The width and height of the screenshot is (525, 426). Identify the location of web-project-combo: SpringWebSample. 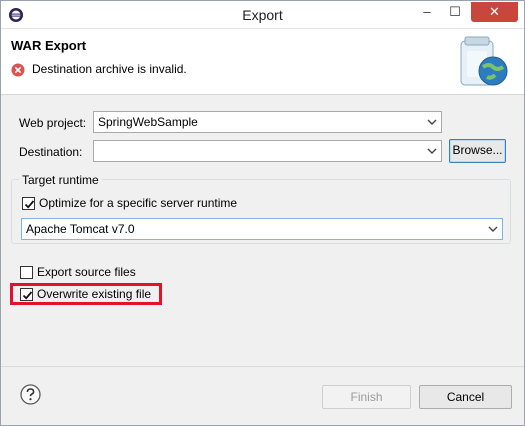
(267, 122).